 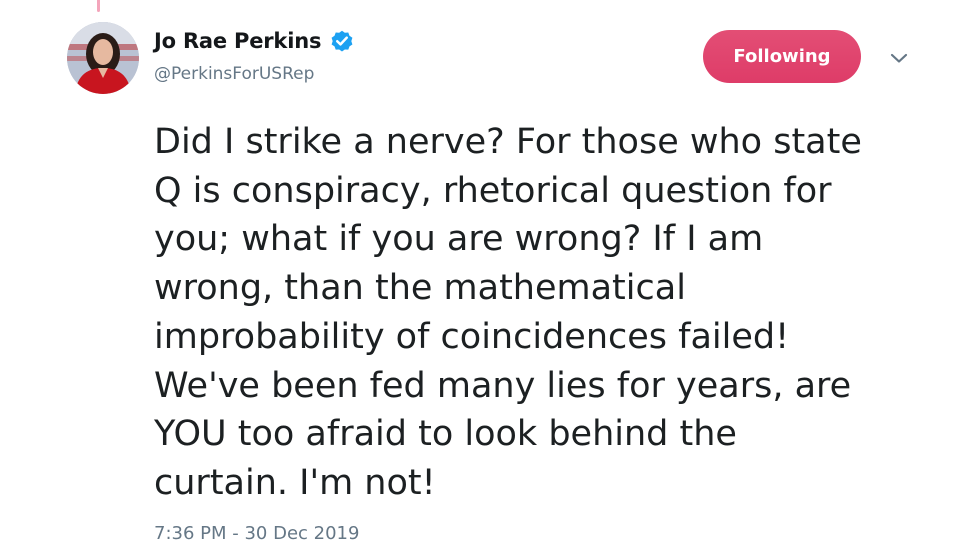 What do you see at coordinates (98, 6) in the screenshot?
I see `thread-connector-line` at bounding box center [98, 6].